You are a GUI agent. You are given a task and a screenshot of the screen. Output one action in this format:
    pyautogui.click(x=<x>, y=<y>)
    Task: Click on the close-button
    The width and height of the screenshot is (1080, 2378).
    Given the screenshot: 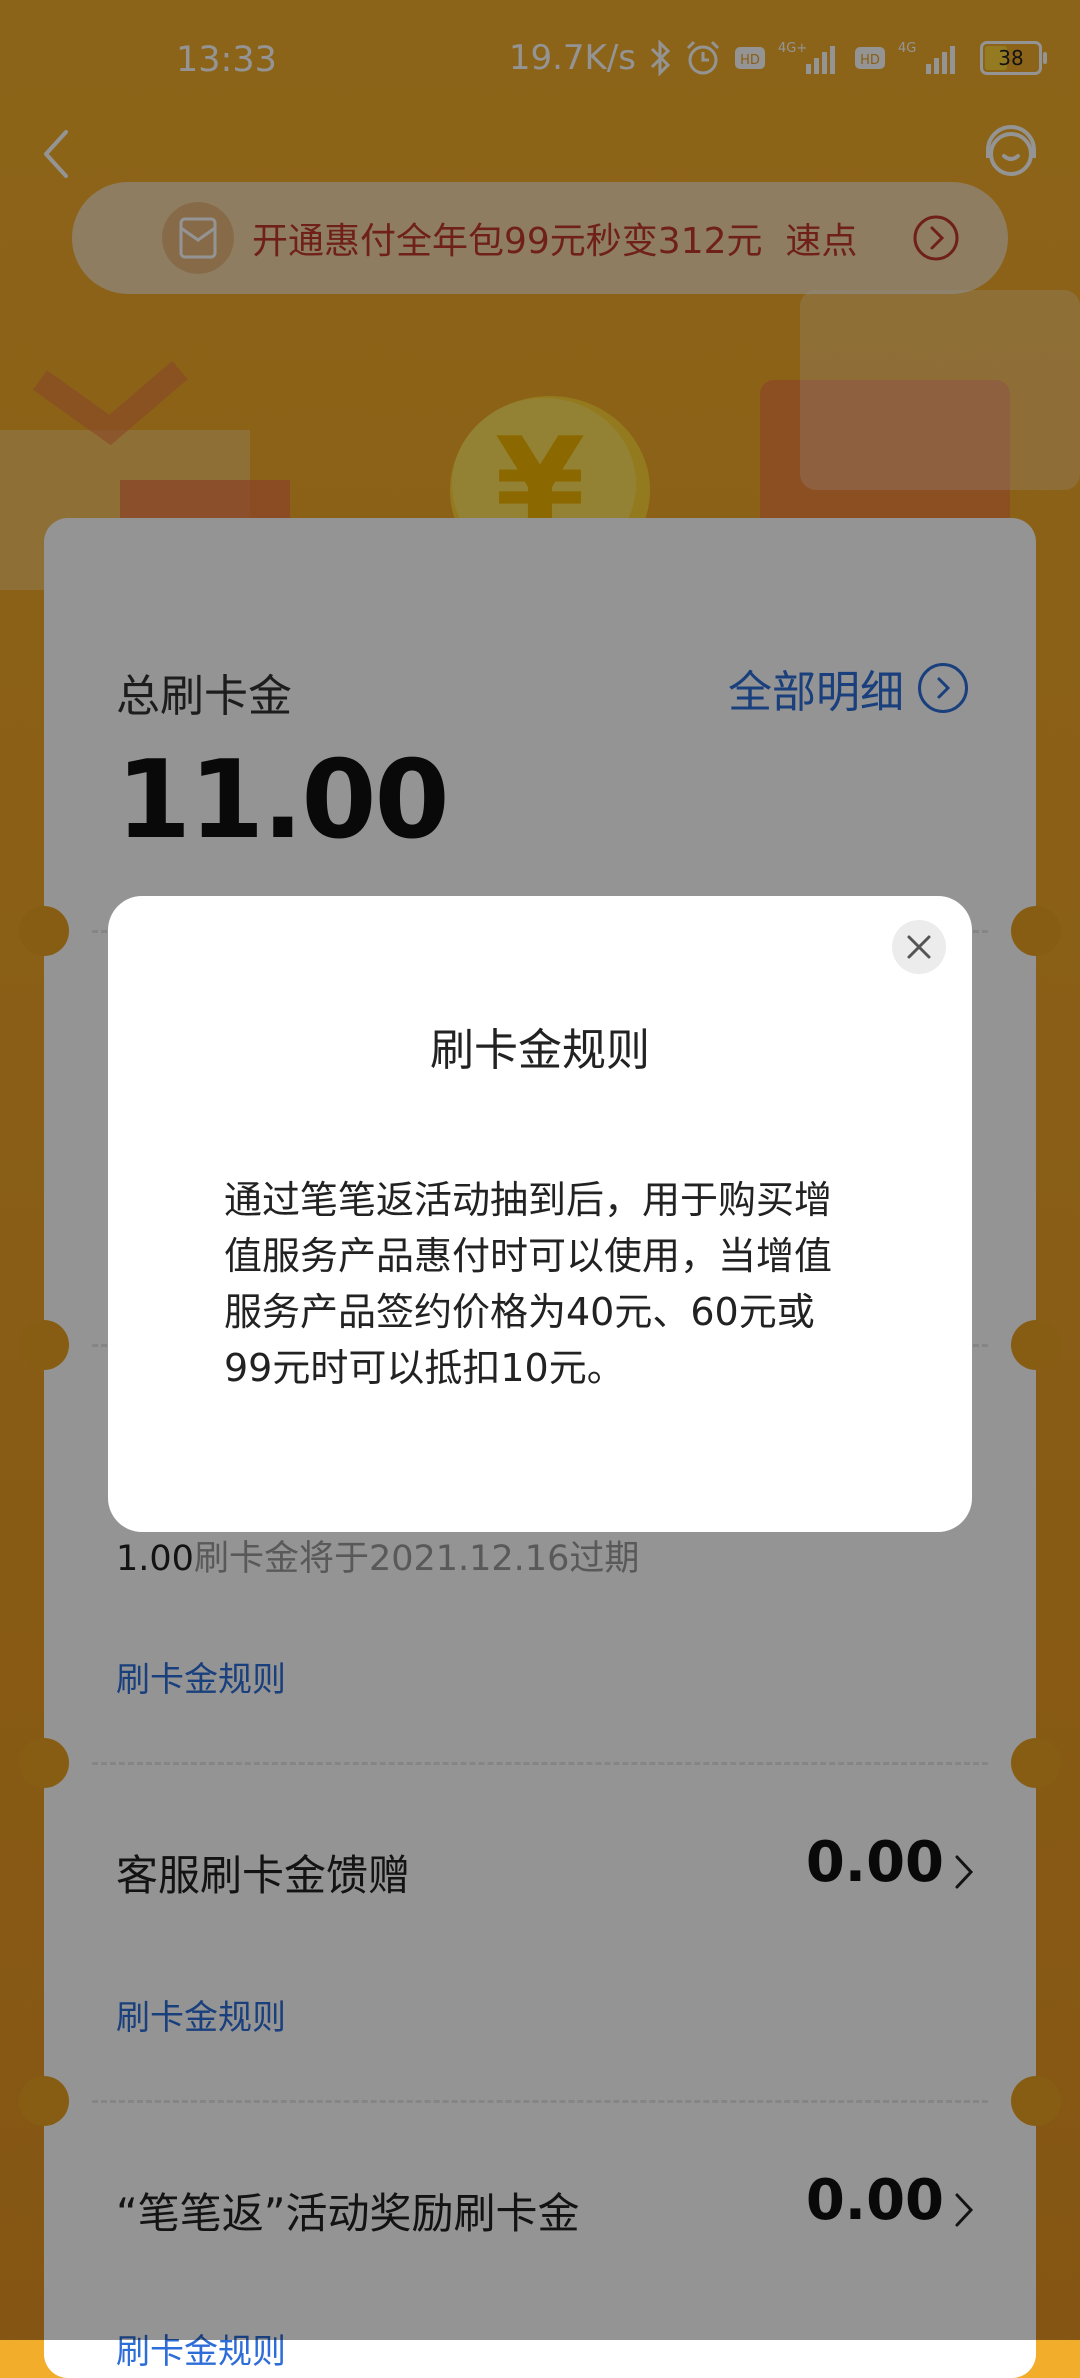 What is the action you would take?
    pyautogui.click(x=919, y=947)
    